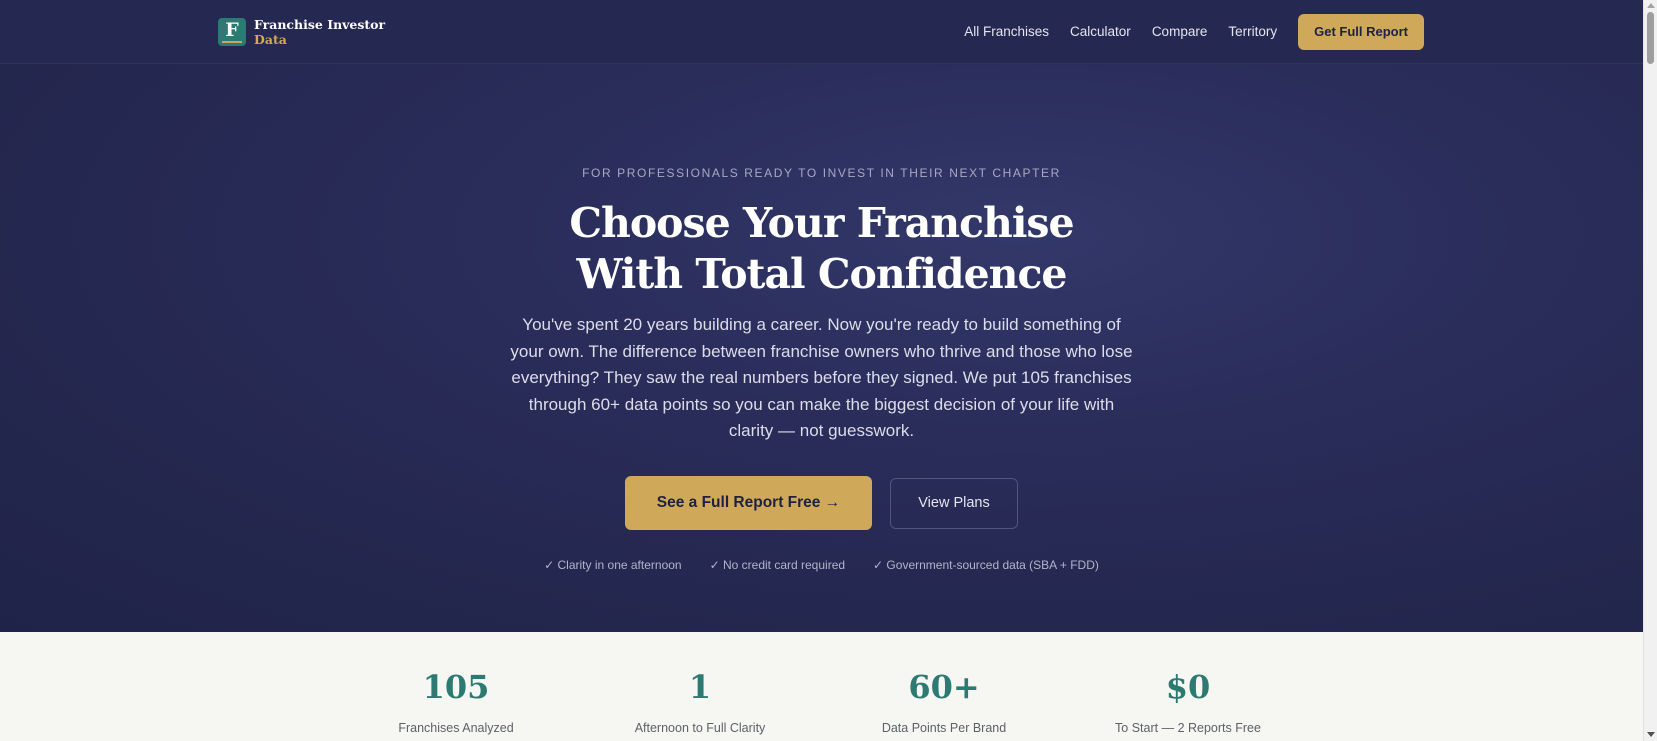 The height and width of the screenshot is (741, 1657). Describe the element at coordinates (232, 42) in the screenshot. I see `logo-underline` at that location.